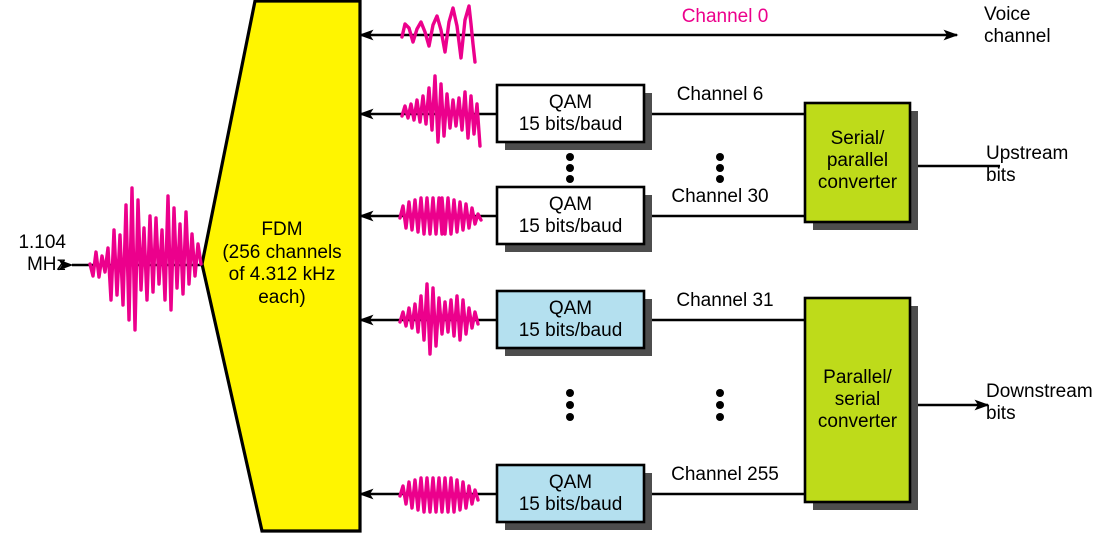  Describe the element at coordinates (282, 263) in the screenshot. I see `fdm-block-label: FDM (256 channels of 4.312 kHz each)` at that location.